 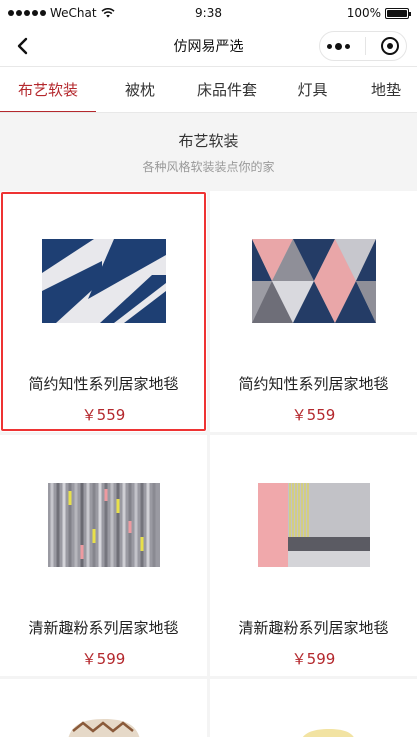 I want to click on battery-icon, so click(x=398, y=13).